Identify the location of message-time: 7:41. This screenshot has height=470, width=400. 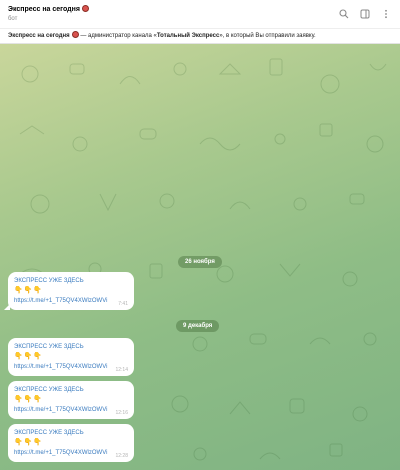
(123, 304).